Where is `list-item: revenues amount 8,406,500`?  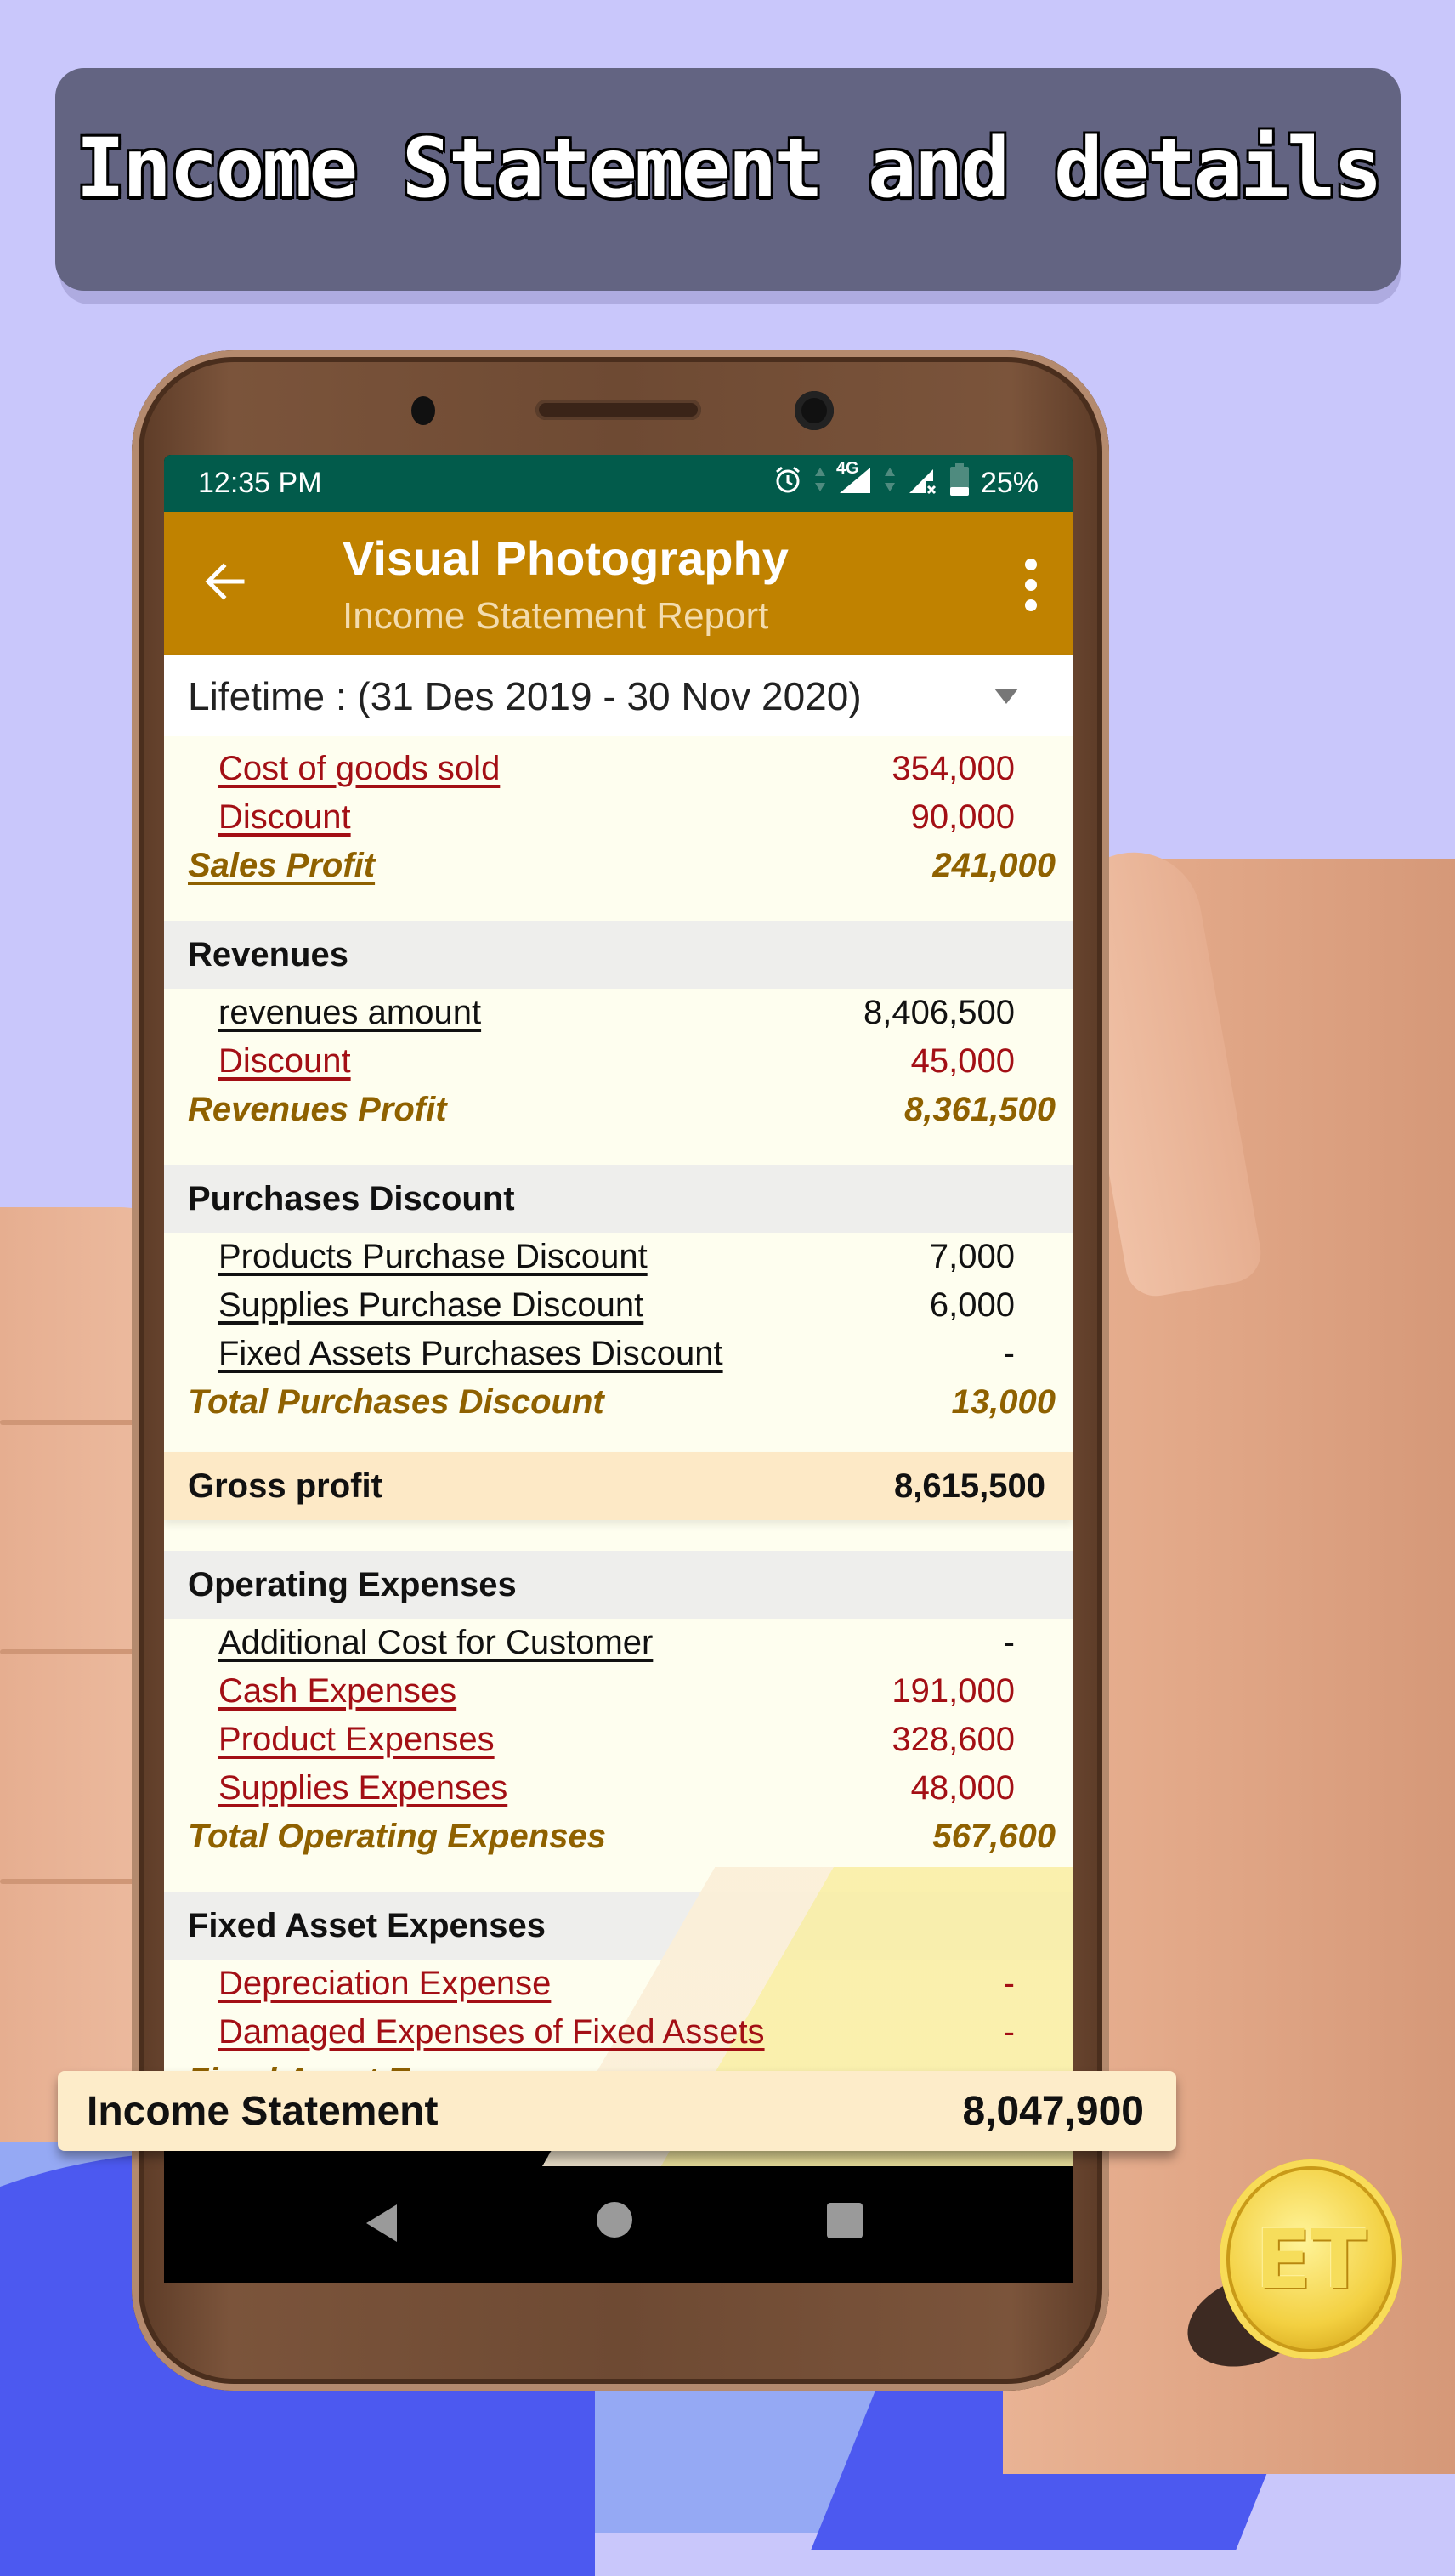
list-item: revenues amount 8,406,500 is located at coordinates (618, 1013).